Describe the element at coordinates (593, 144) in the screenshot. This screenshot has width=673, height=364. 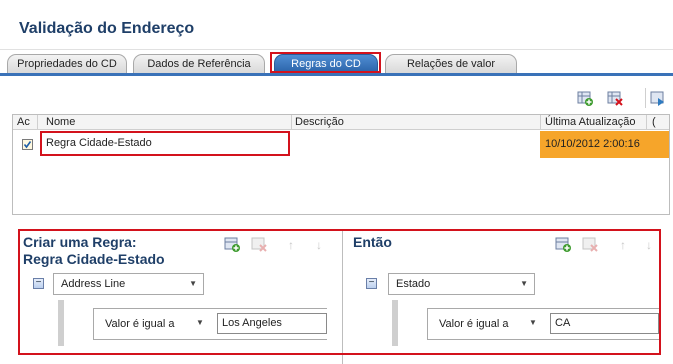
I see `last-updated-cell: 10/10/2012 2:00:16` at that location.